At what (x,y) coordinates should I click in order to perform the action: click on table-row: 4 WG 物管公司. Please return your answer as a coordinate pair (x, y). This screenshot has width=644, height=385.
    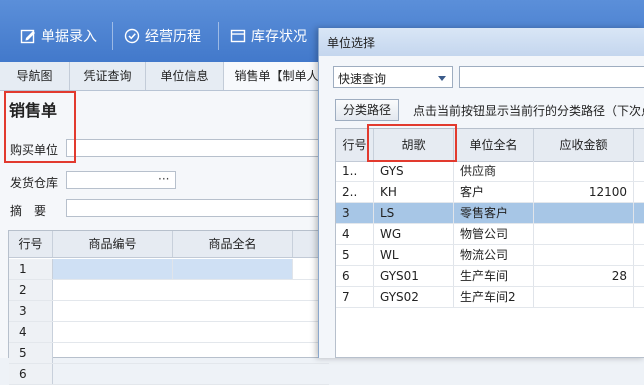
    Looking at the image, I should click on (490, 234).